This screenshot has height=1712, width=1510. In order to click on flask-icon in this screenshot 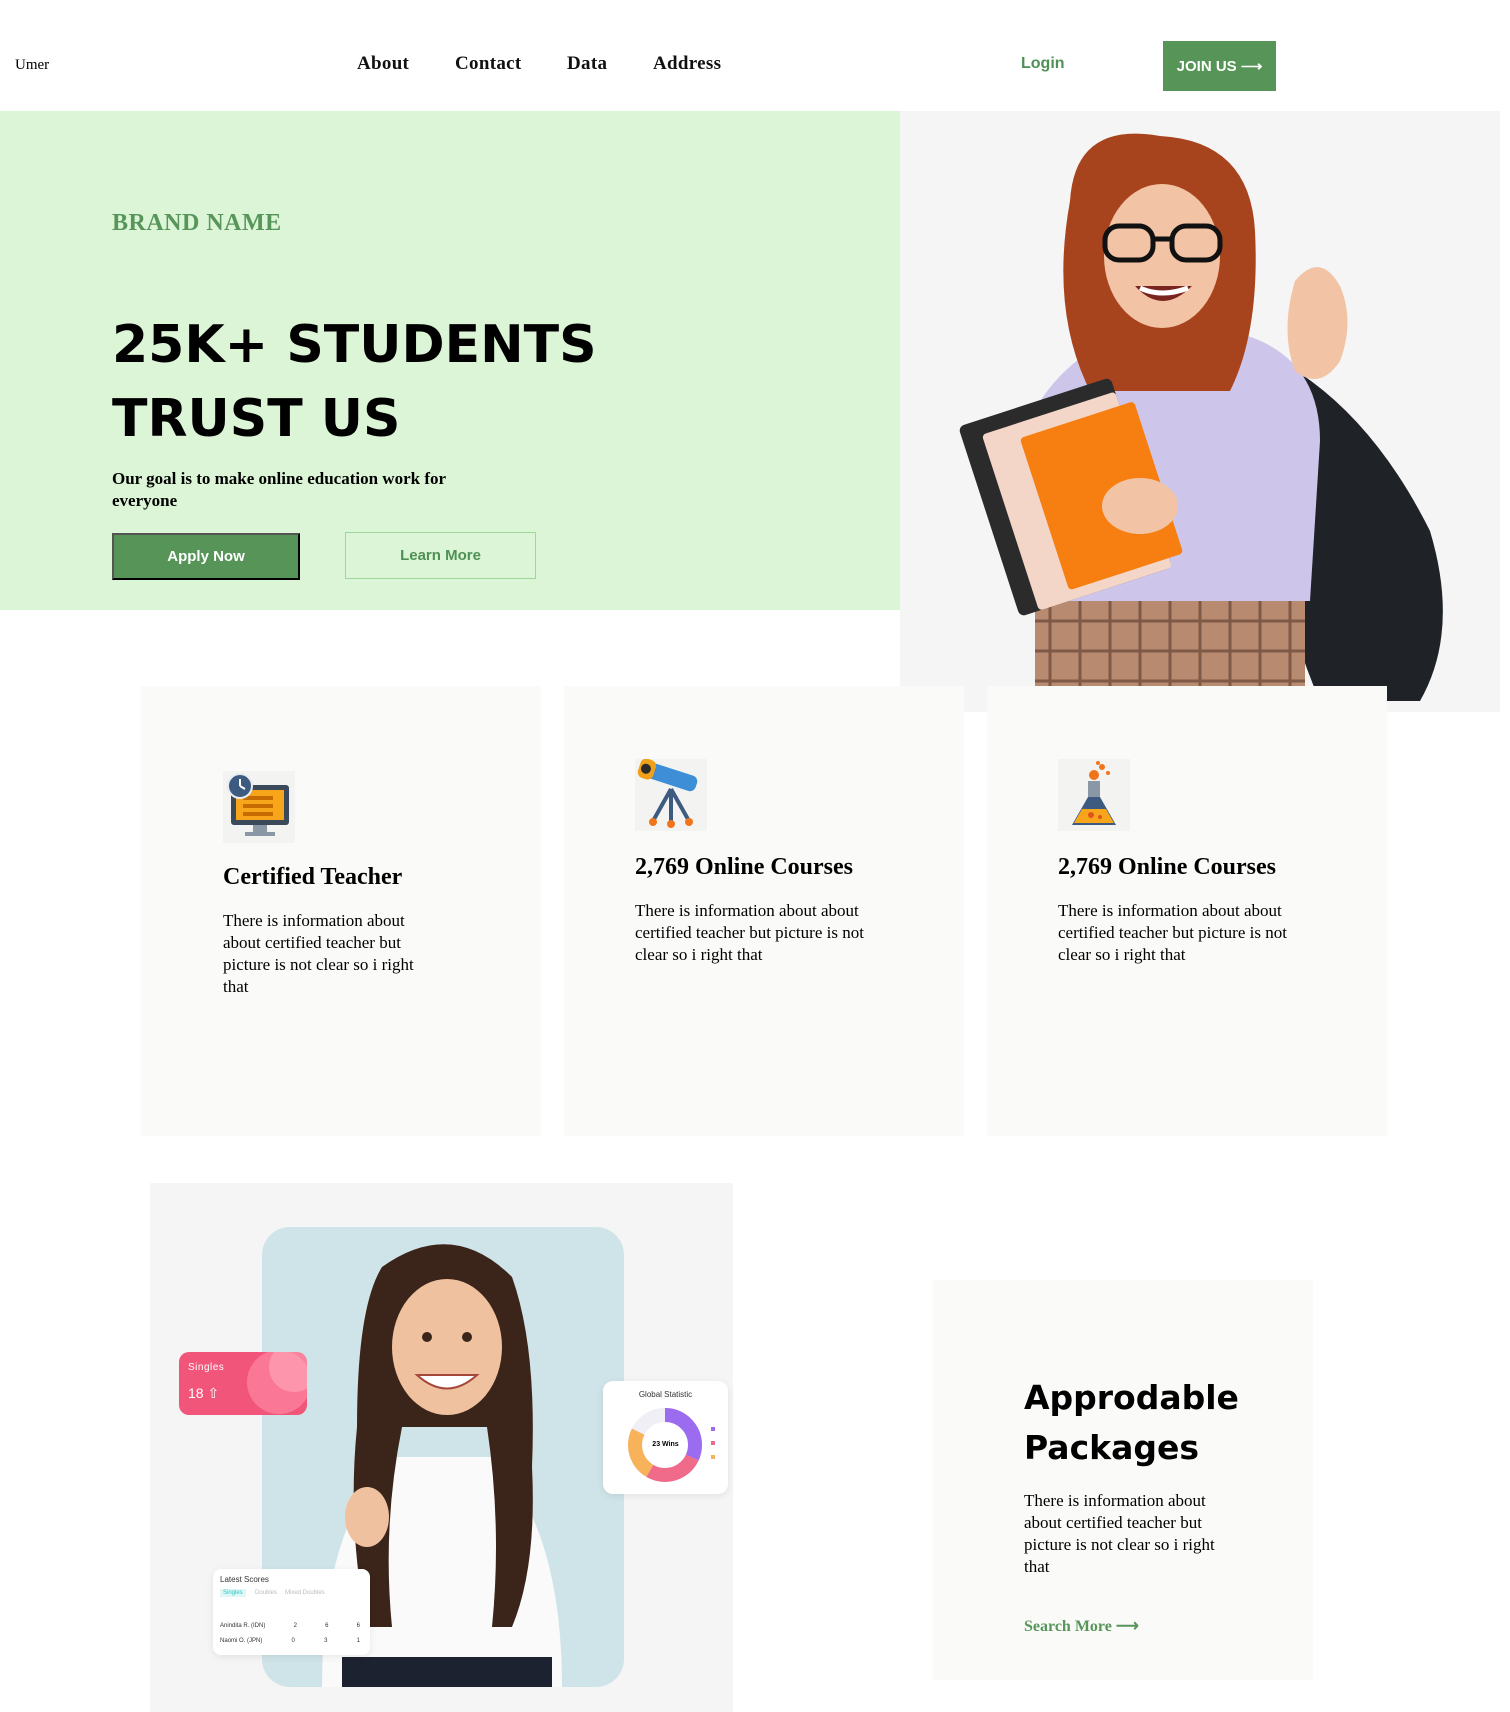, I will do `click(1094, 795)`.